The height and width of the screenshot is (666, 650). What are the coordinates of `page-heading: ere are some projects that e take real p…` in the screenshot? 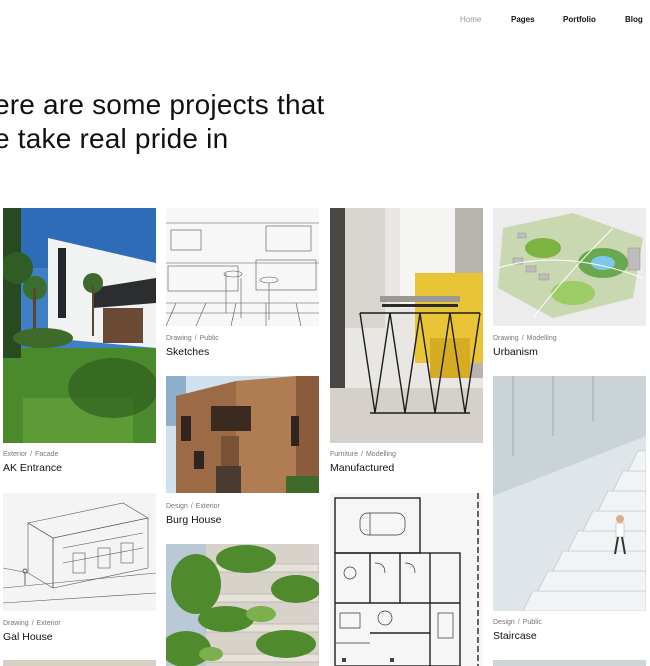 It's located at (207, 122).